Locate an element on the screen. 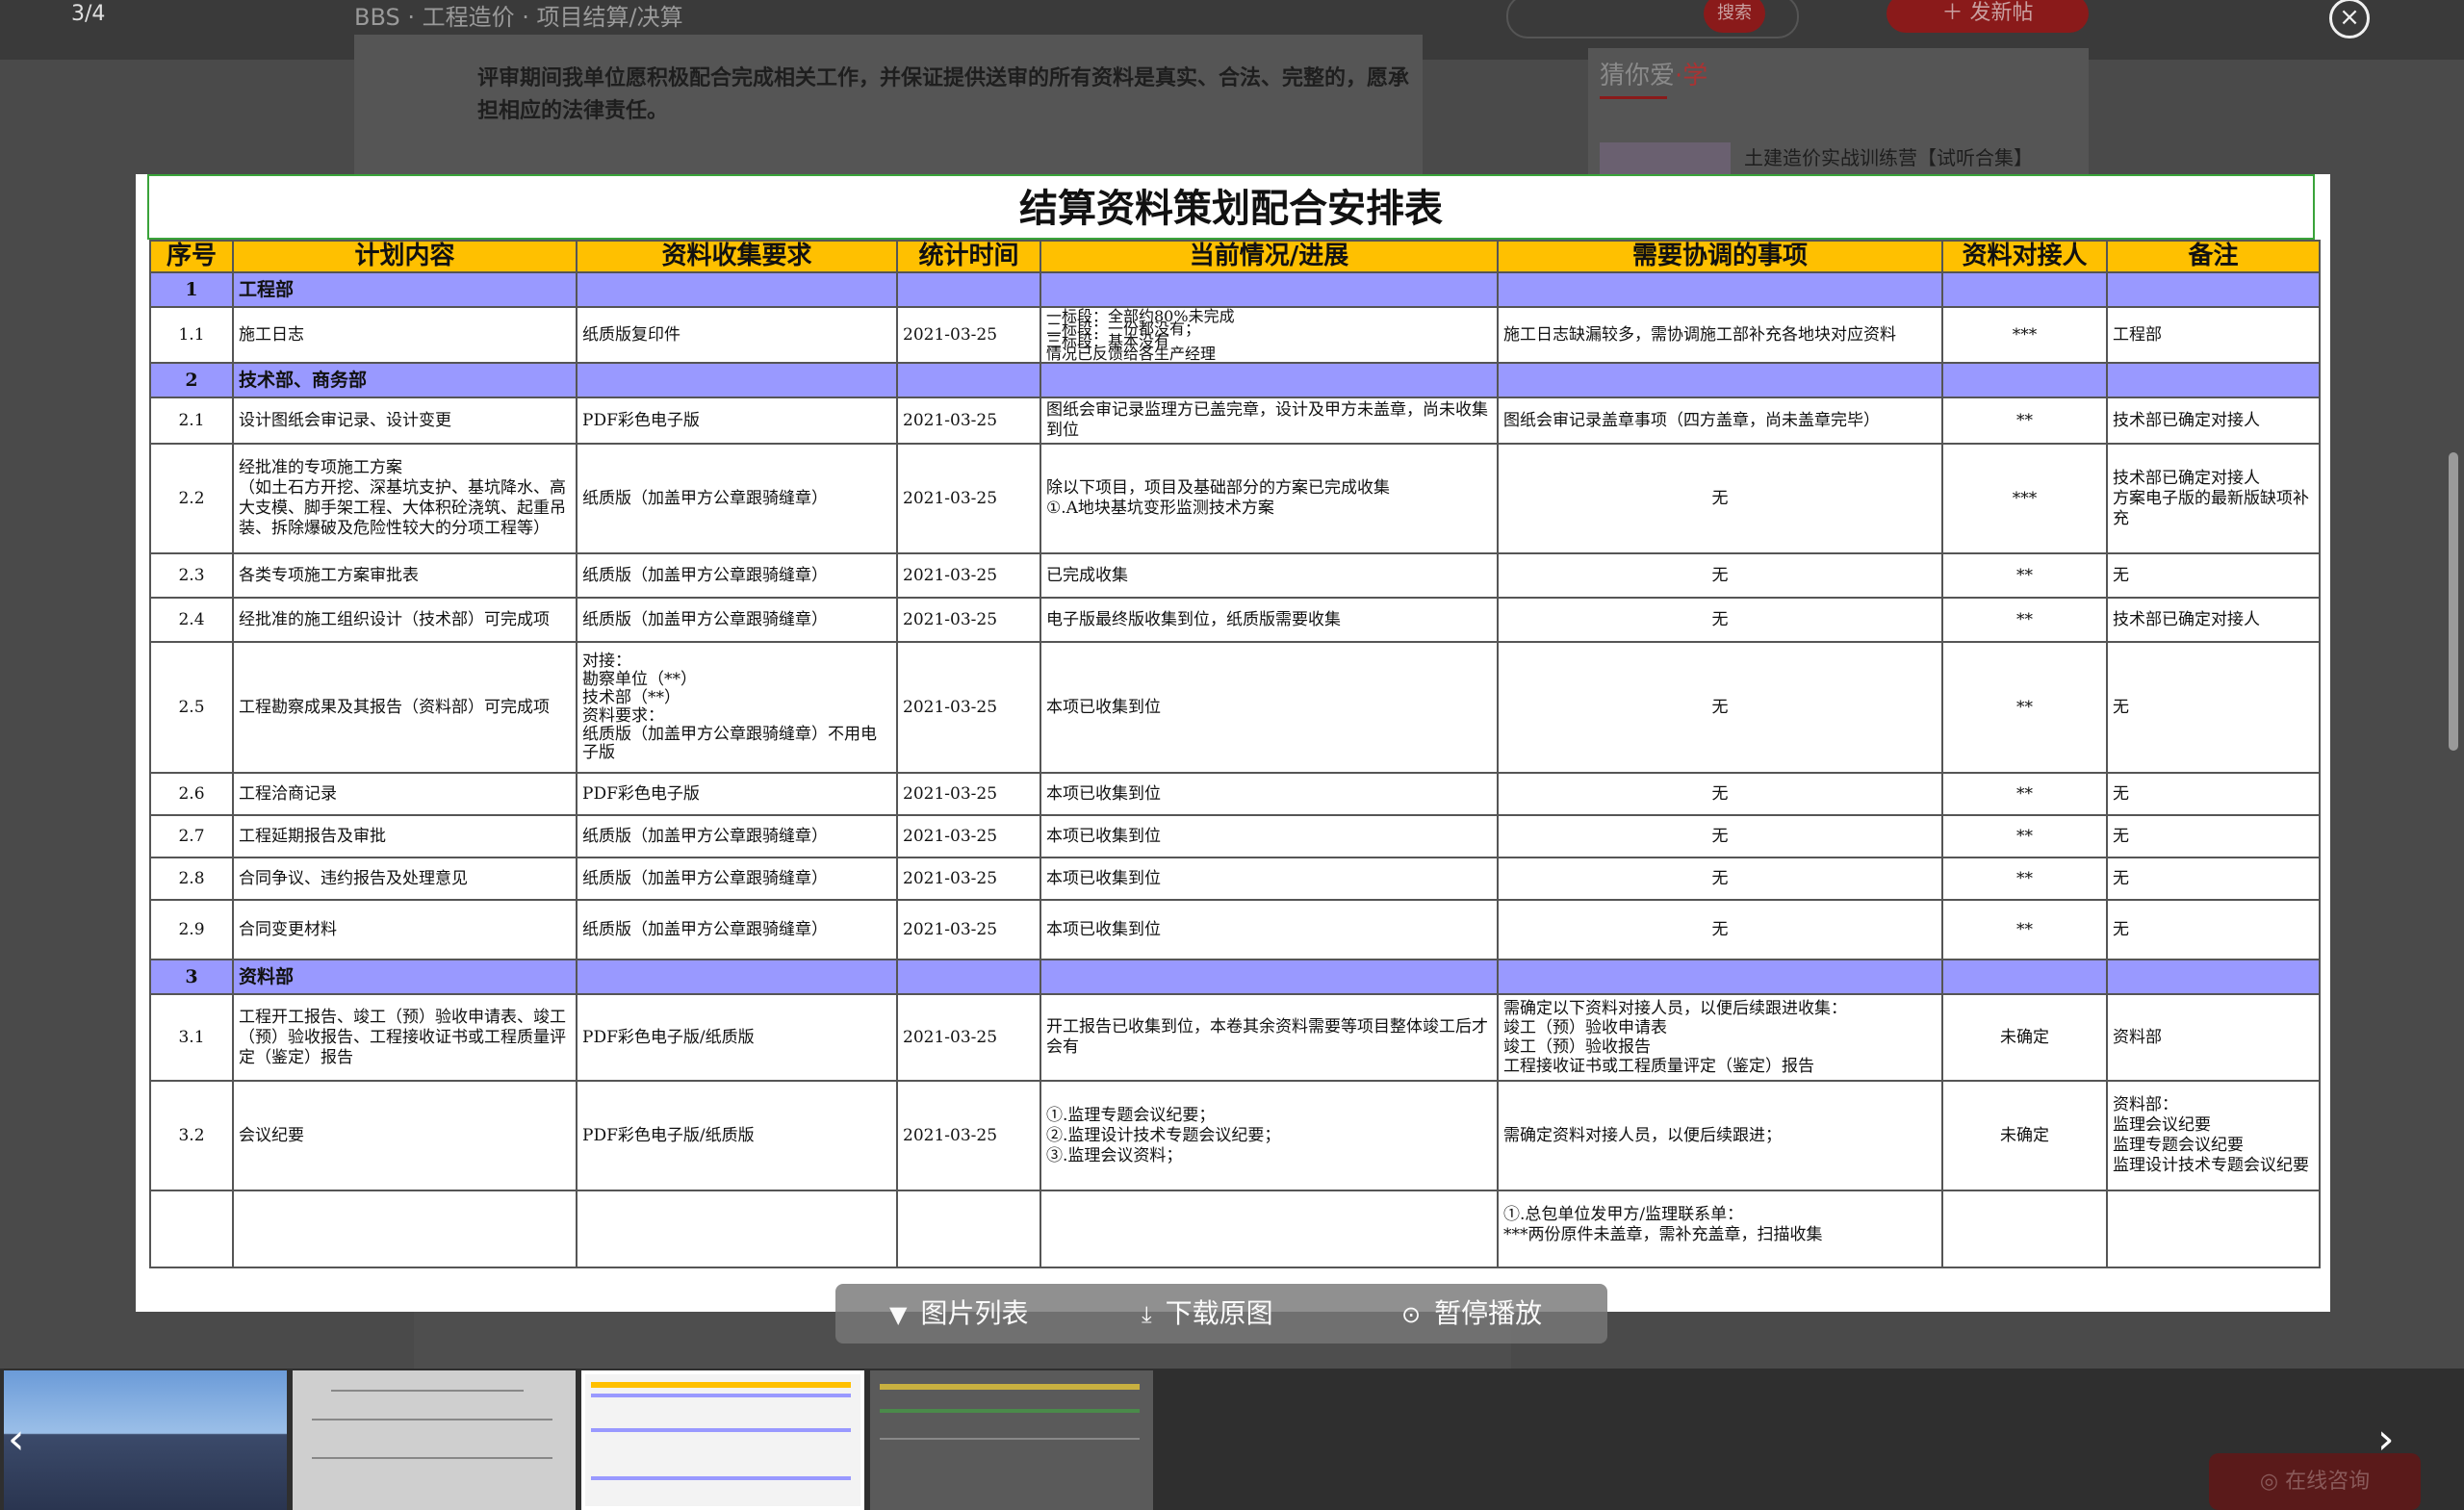 The height and width of the screenshot is (1510, 2464). cell-requirement: PDF彩色电子版/纸质版 is located at coordinates (737, 1037).